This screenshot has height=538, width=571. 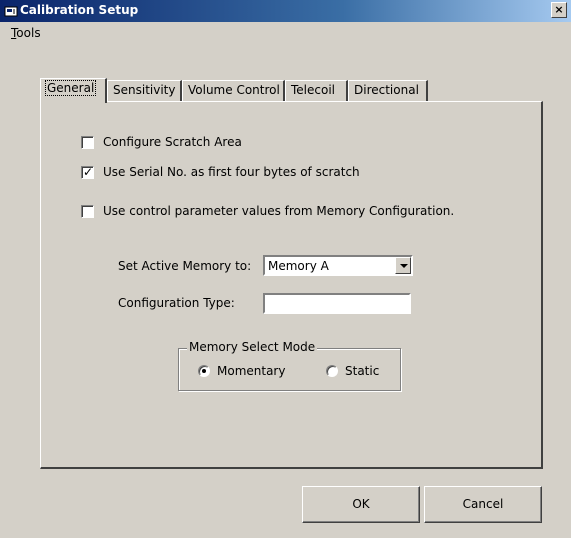 I want to click on memory-select-mode-title: Memory Select Mode, so click(x=252, y=347).